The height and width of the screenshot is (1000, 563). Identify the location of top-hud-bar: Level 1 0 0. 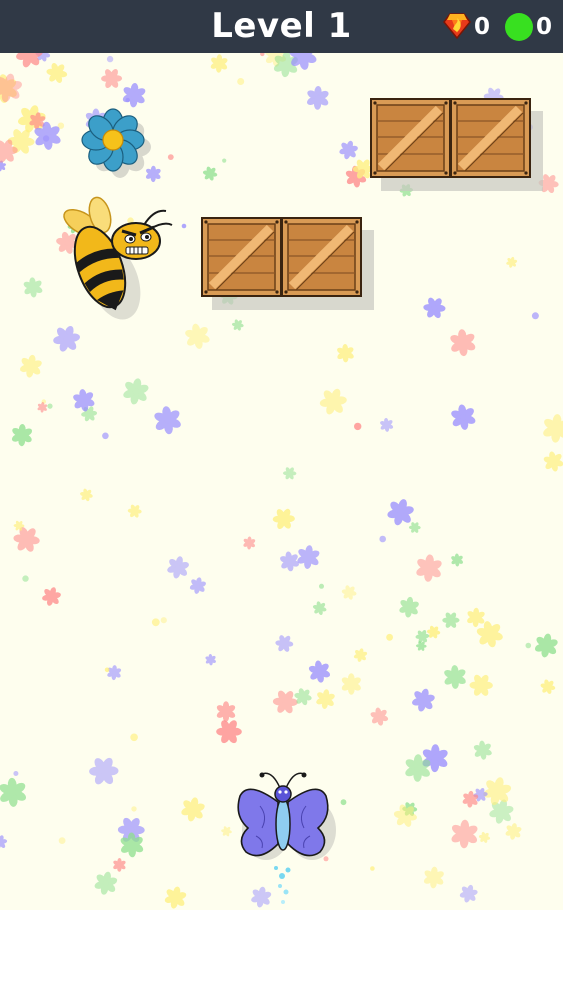
(281, 26).